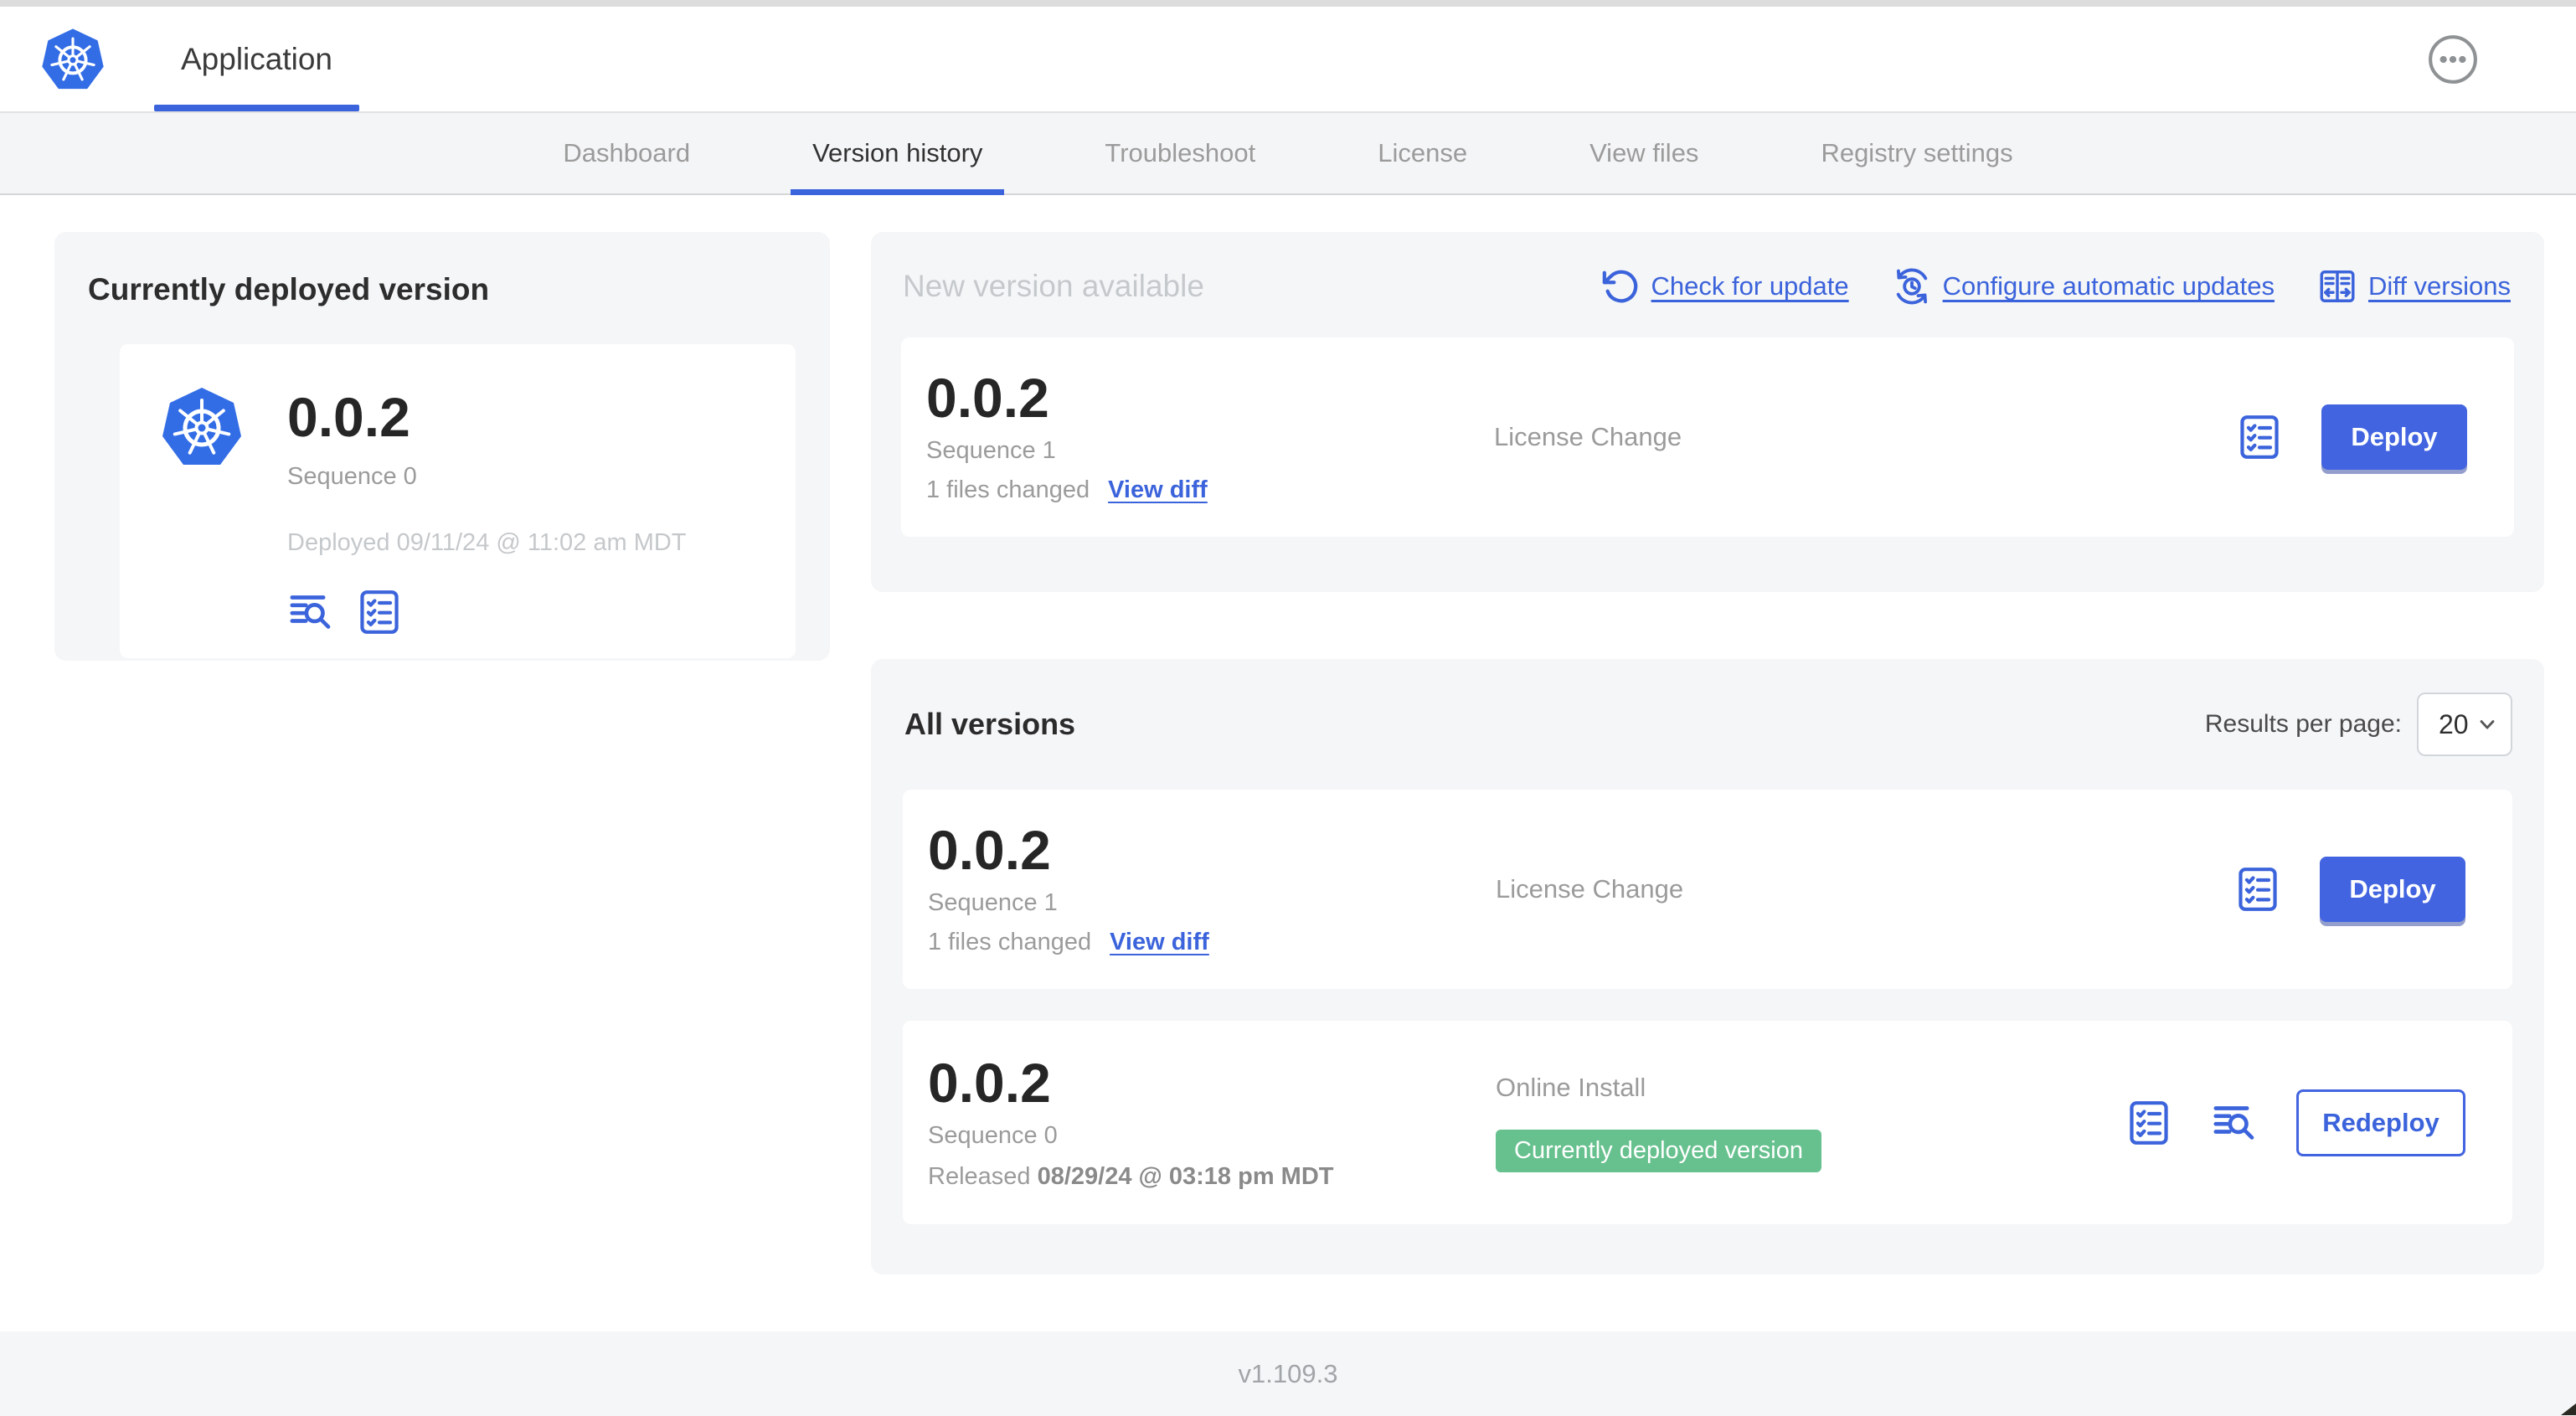 This screenshot has width=2576, height=1416. I want to click on tab-troubleshoot: Troubleshoot, so click(1180, 153).